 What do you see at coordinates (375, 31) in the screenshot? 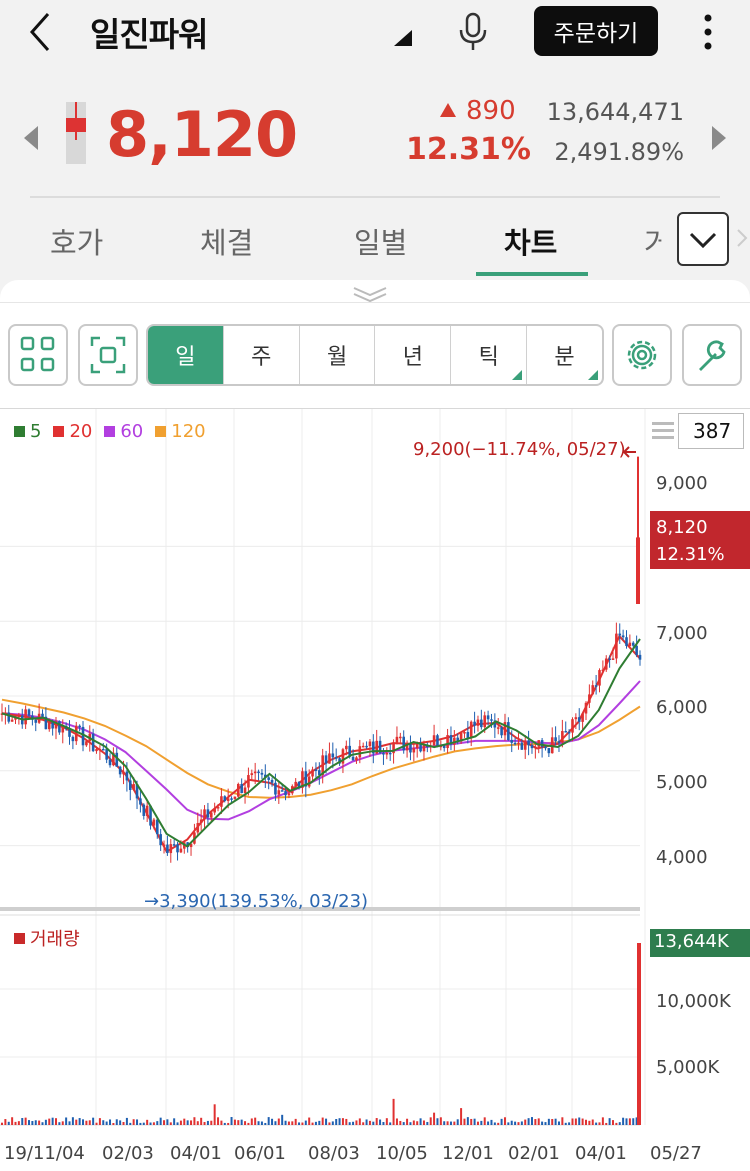
I see `header: 일진파워 주문하기` at bounding box center [375, 31].